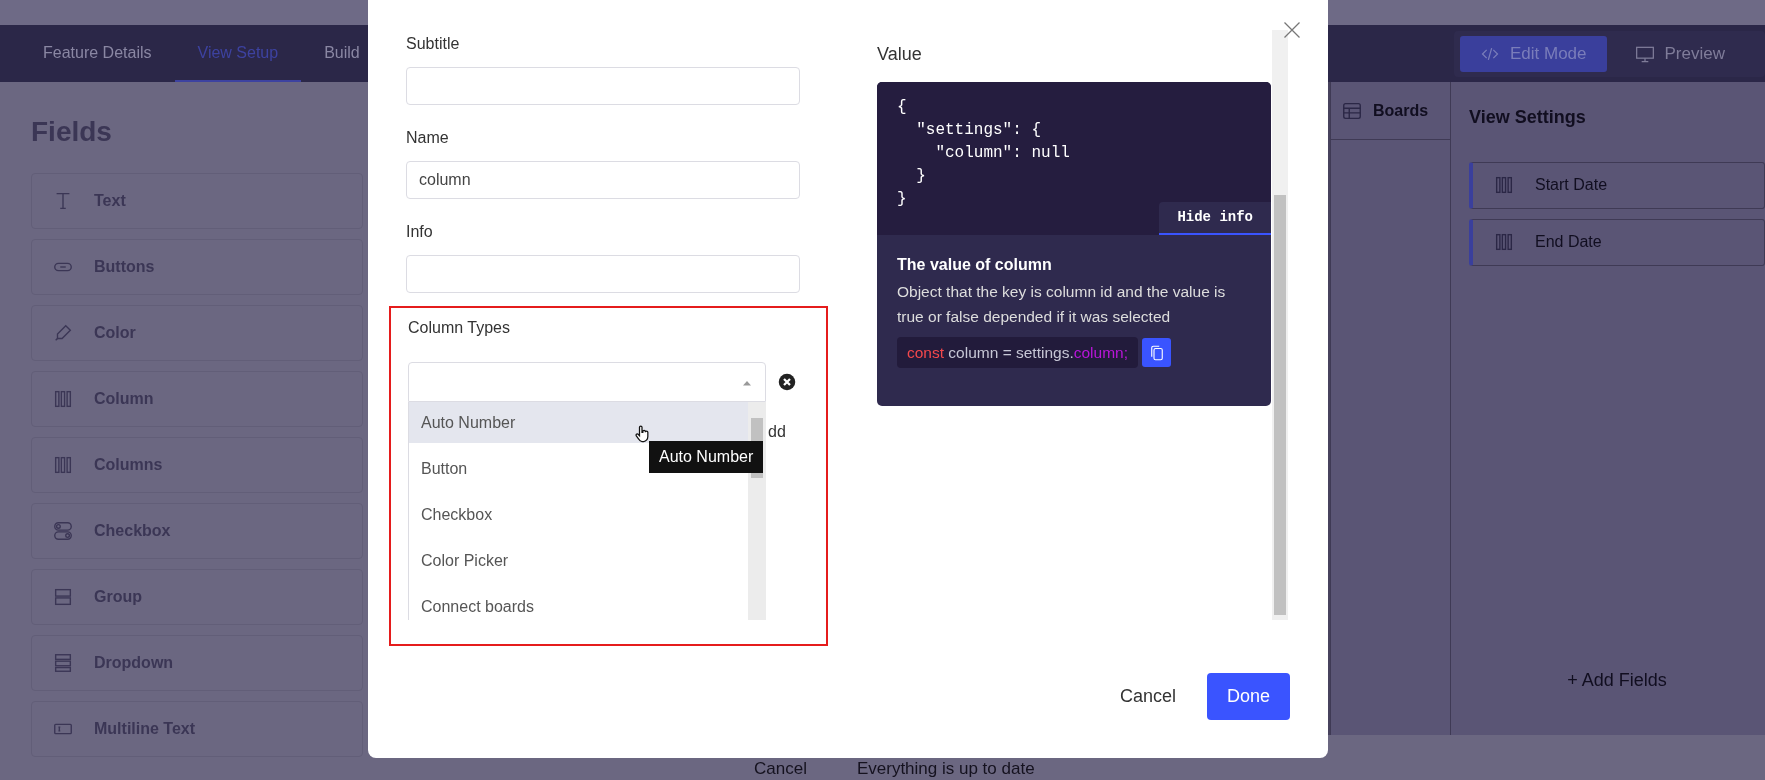  What do you see at coordinates (587, 382) in the screenshot?
I see `select-field` at bounding box center [587, 382].